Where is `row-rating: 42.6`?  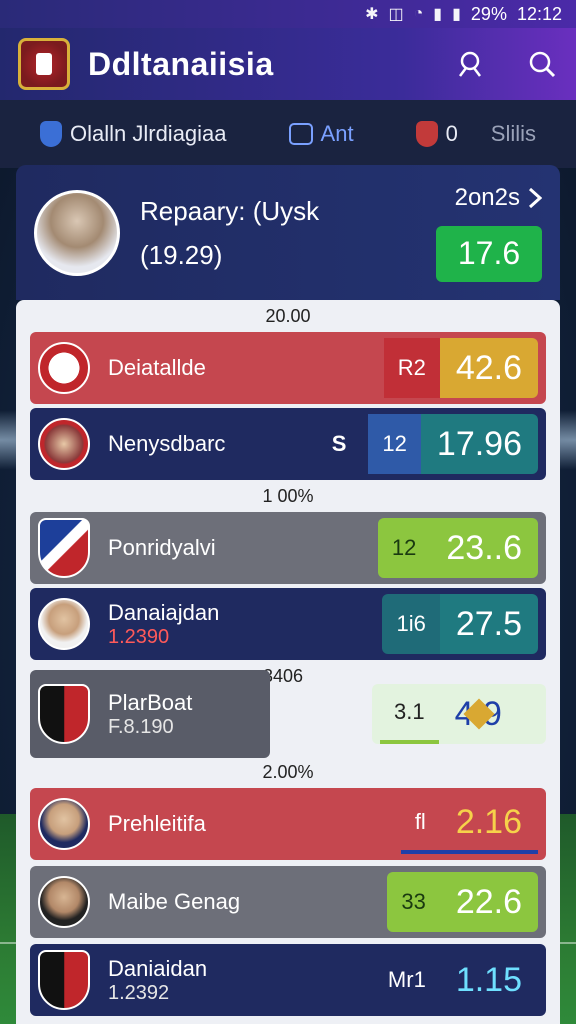 row-rating: 42.6 is located at coordinates (488, 368).